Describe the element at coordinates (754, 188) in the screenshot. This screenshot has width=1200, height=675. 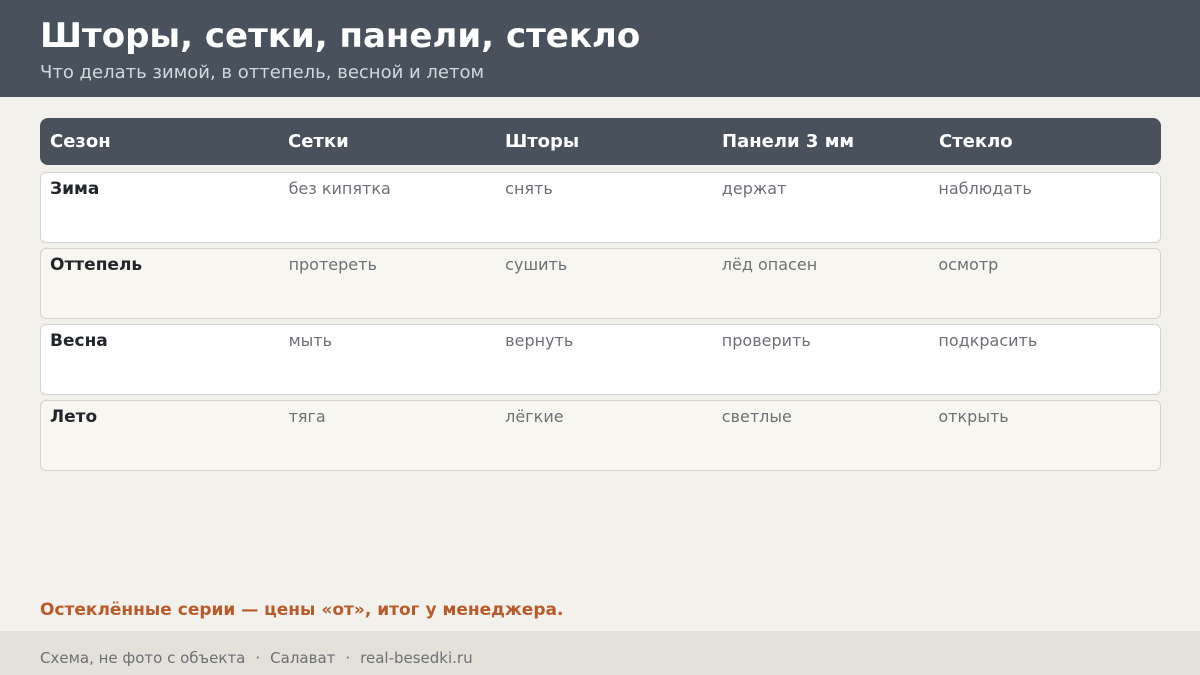
I see `cell-panels: держат` at that location.